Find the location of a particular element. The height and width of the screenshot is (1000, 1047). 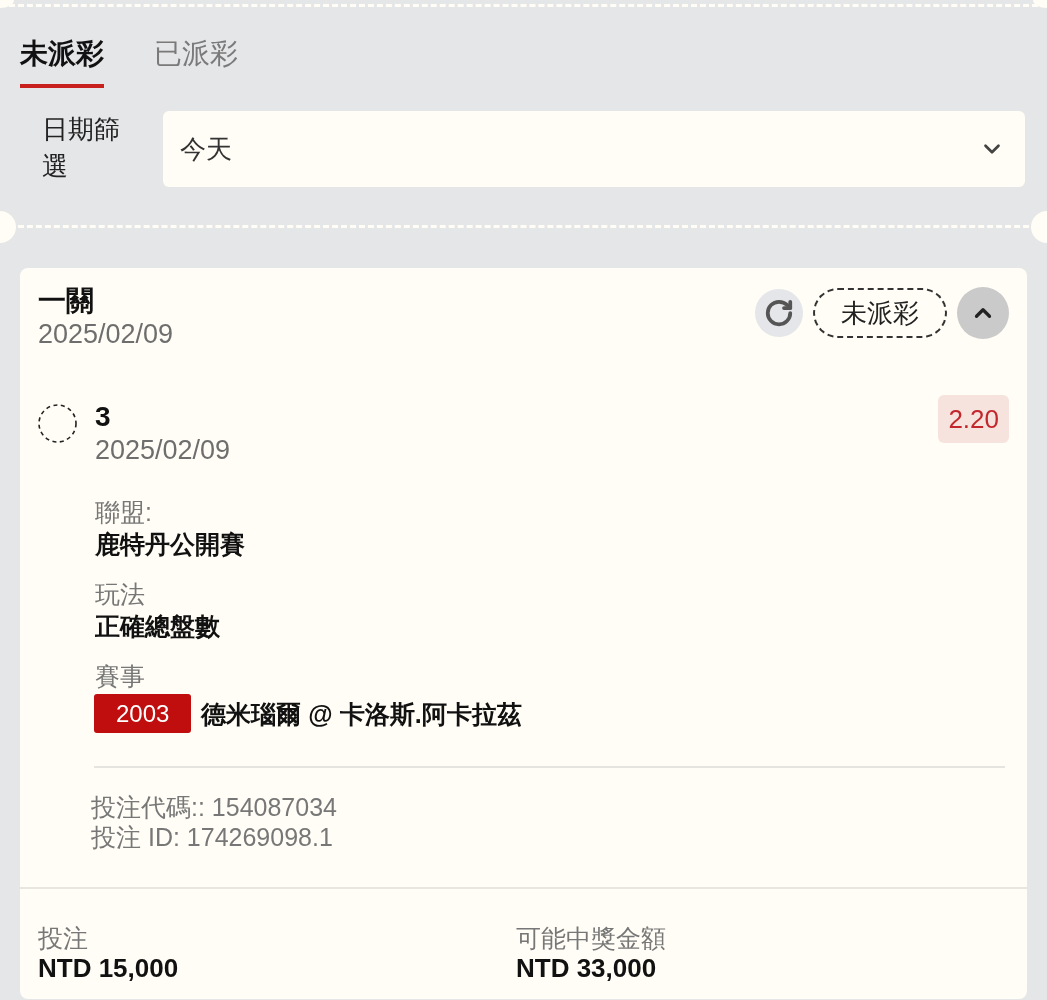

dashed-circle-icon is located at coordinates (57, 423).